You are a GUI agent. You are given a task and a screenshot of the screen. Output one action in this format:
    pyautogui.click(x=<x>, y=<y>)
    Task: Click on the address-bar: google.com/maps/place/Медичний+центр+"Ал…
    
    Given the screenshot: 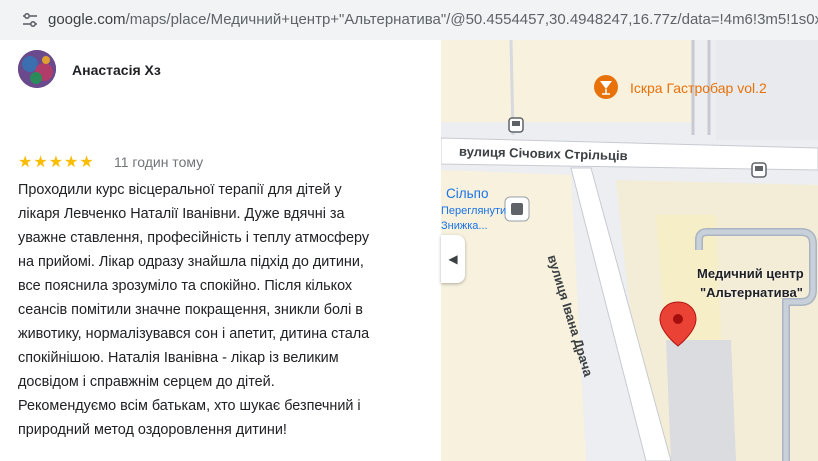 What is the action you would take?
    pyautogui.click(x=409, y=20)
    